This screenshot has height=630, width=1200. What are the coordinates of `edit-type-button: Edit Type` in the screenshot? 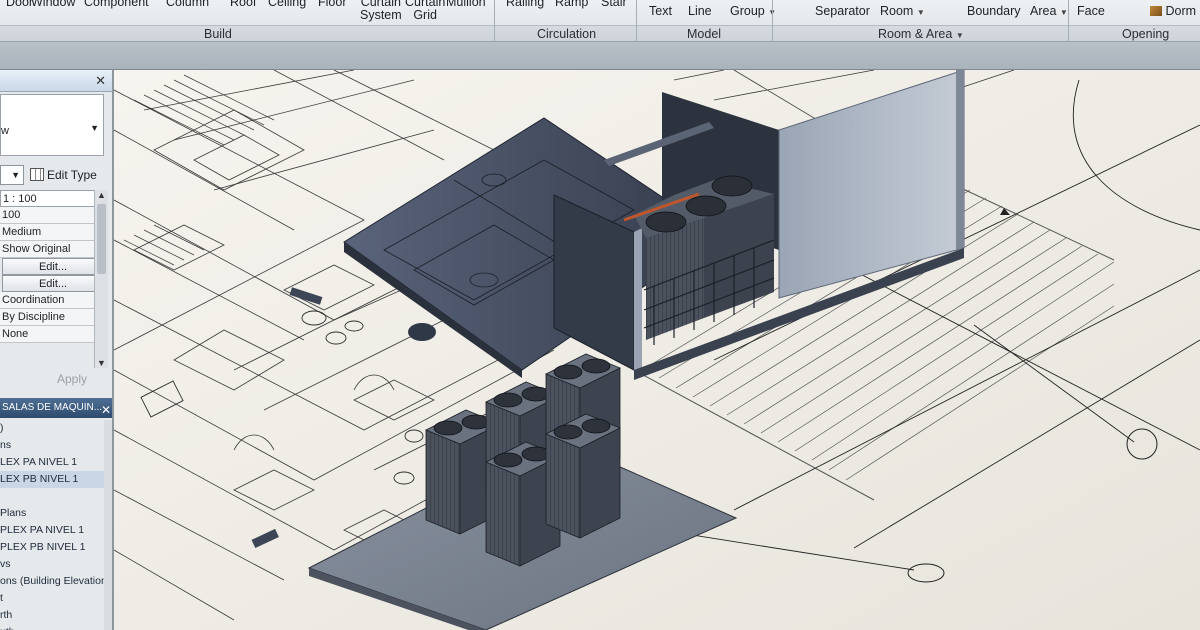 It's located at (69, 175).